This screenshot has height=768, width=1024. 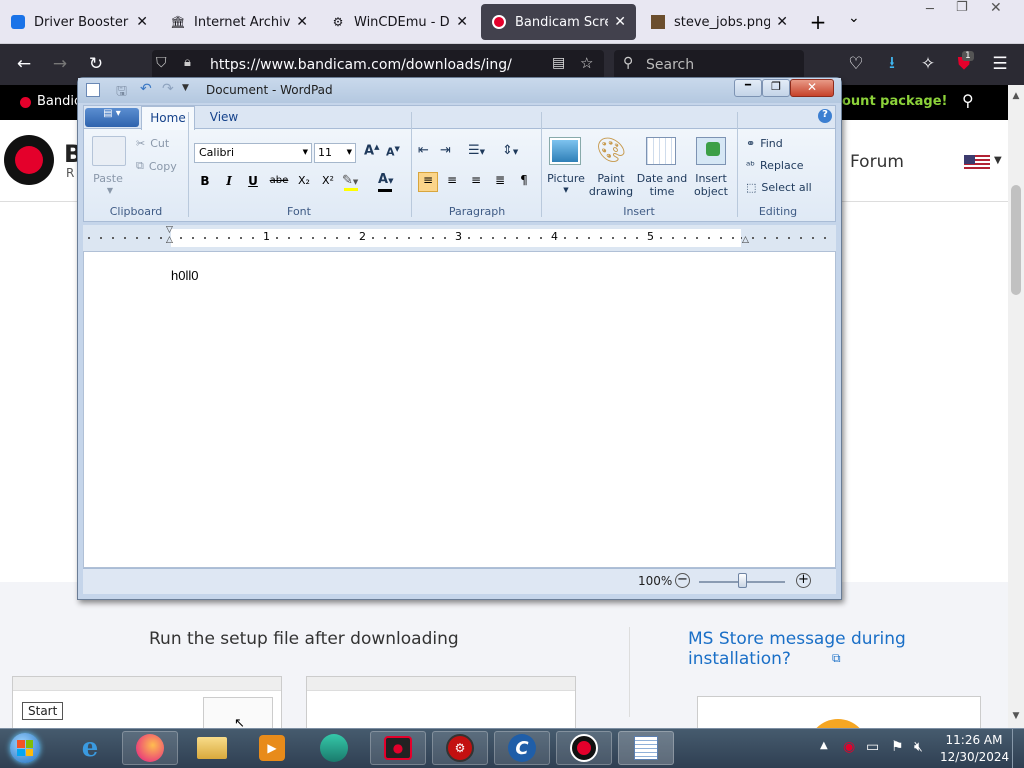 What do you see at coordinates (229, 183) in the screenshot?
I see `italic-button: I` at bounding box center [229, 183].